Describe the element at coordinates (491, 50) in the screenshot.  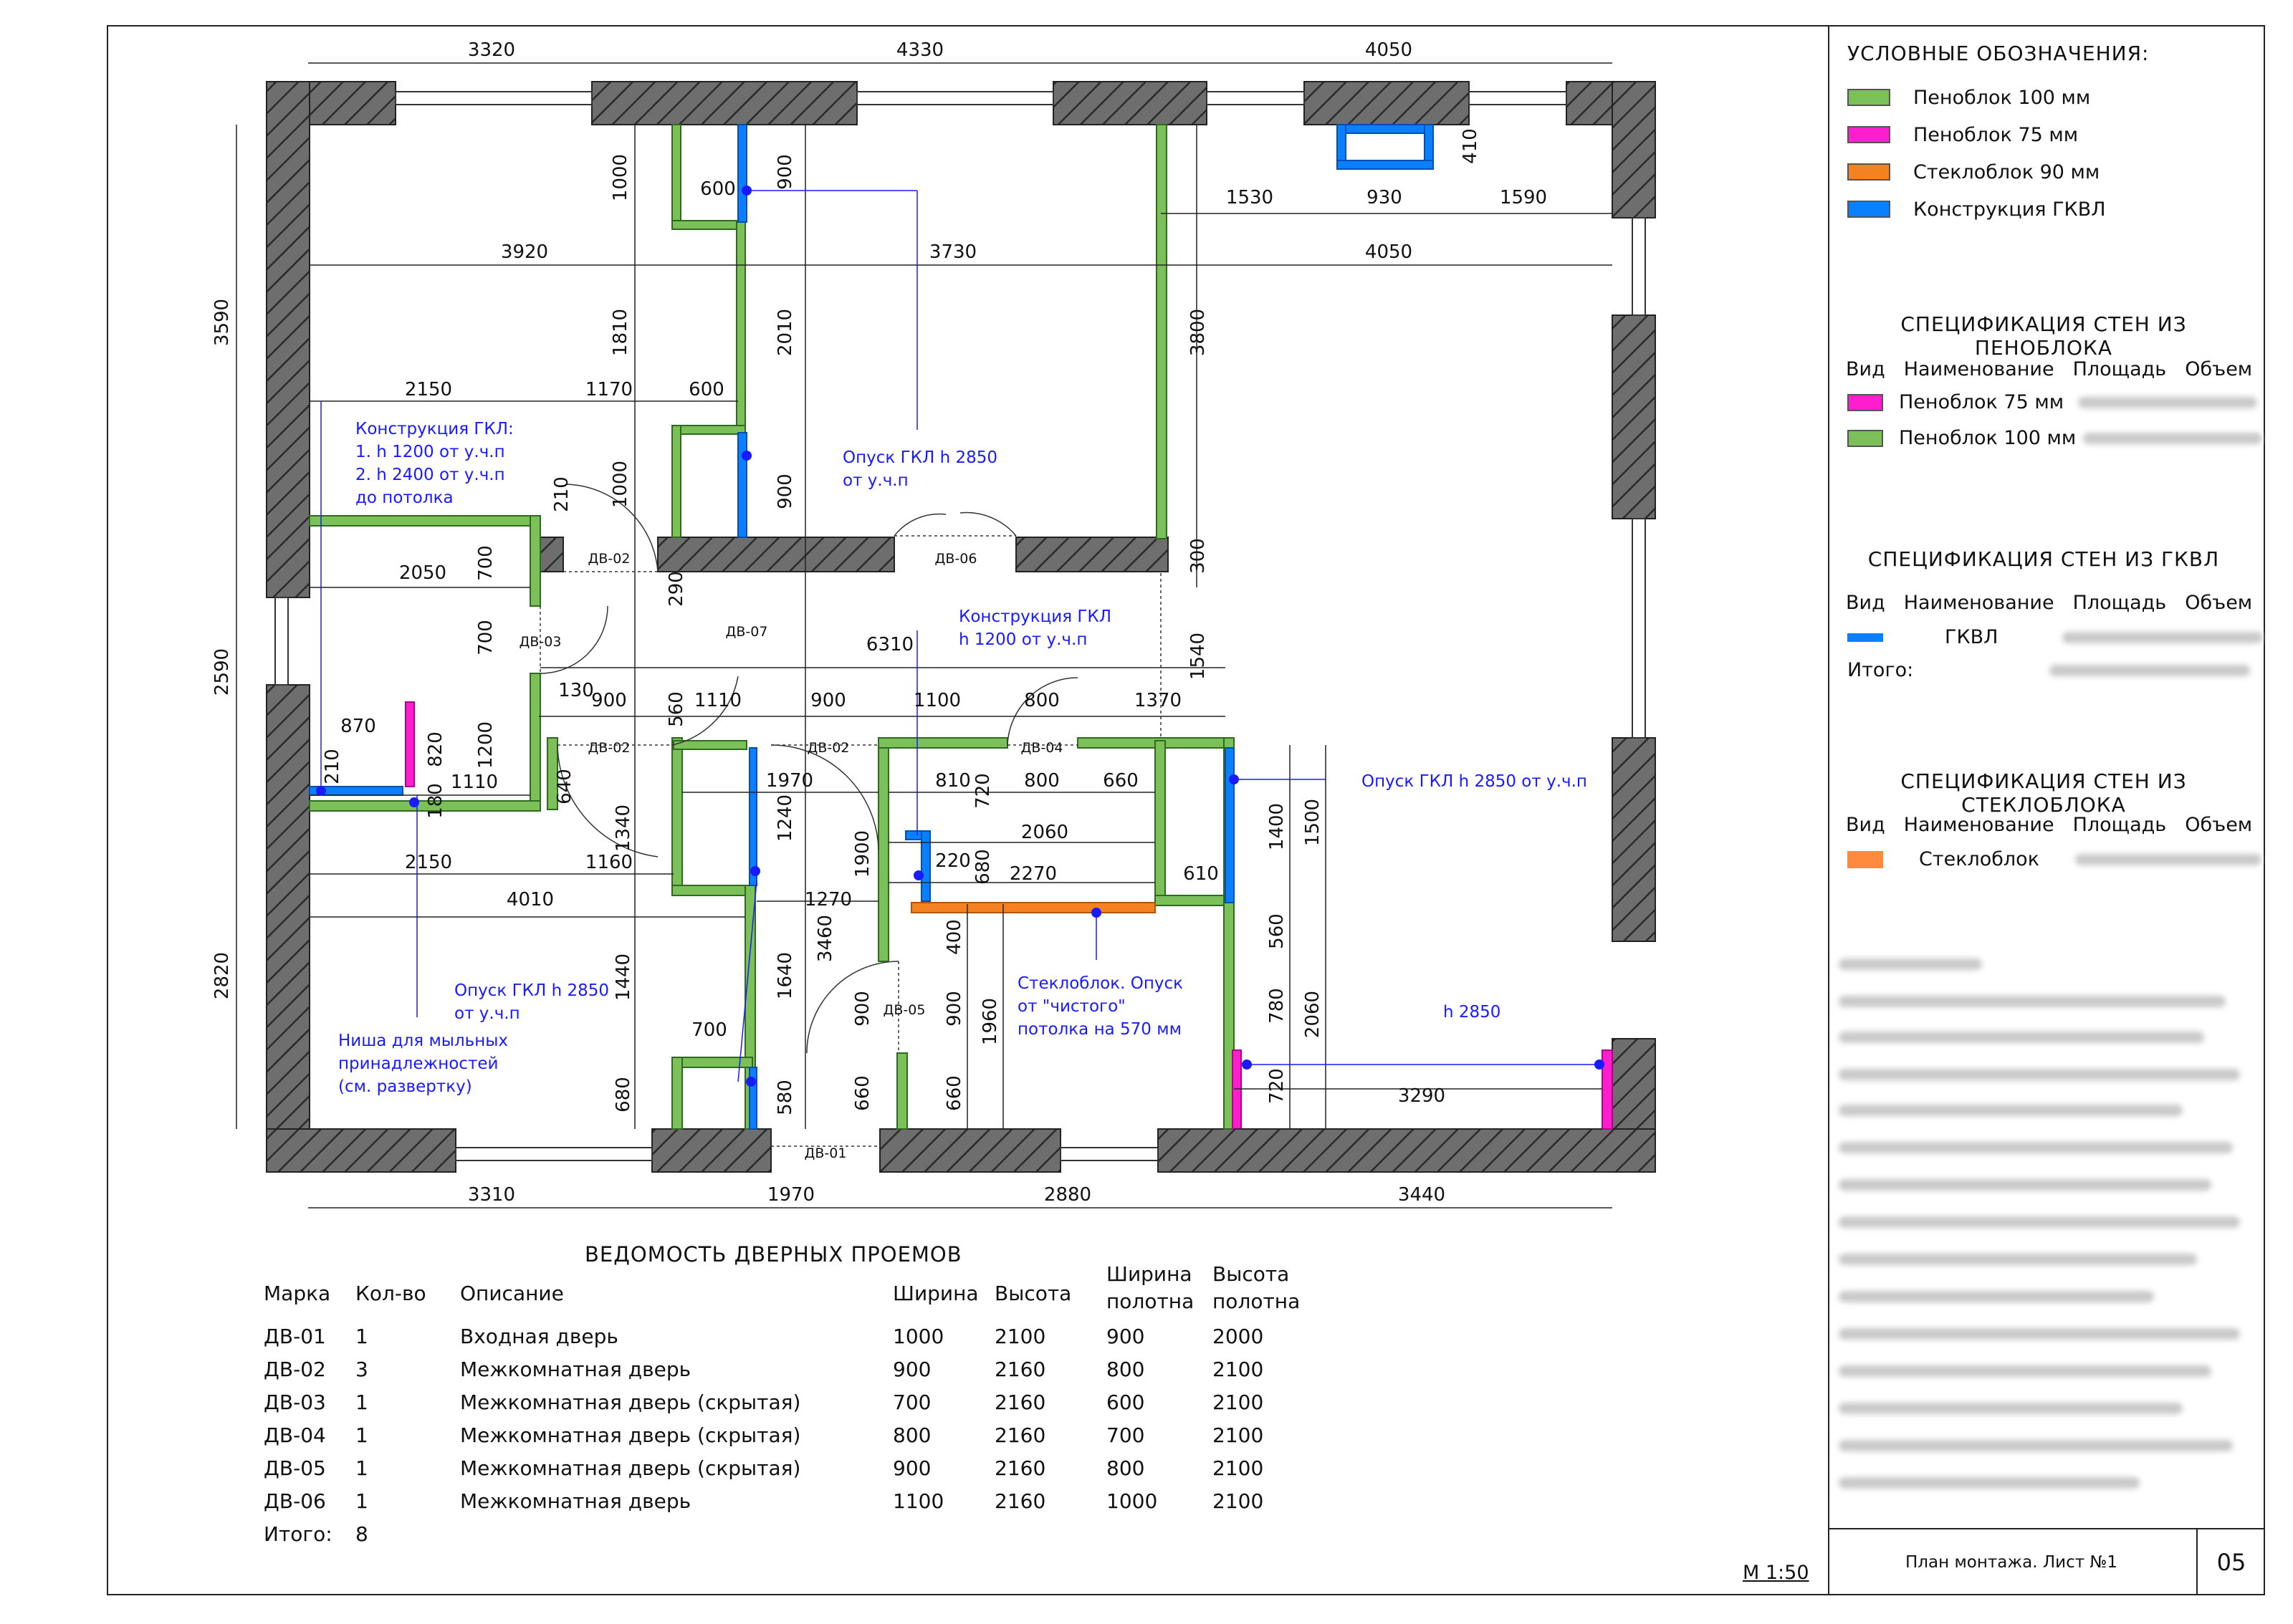
I see `dim-top-1: 3320` at that location.